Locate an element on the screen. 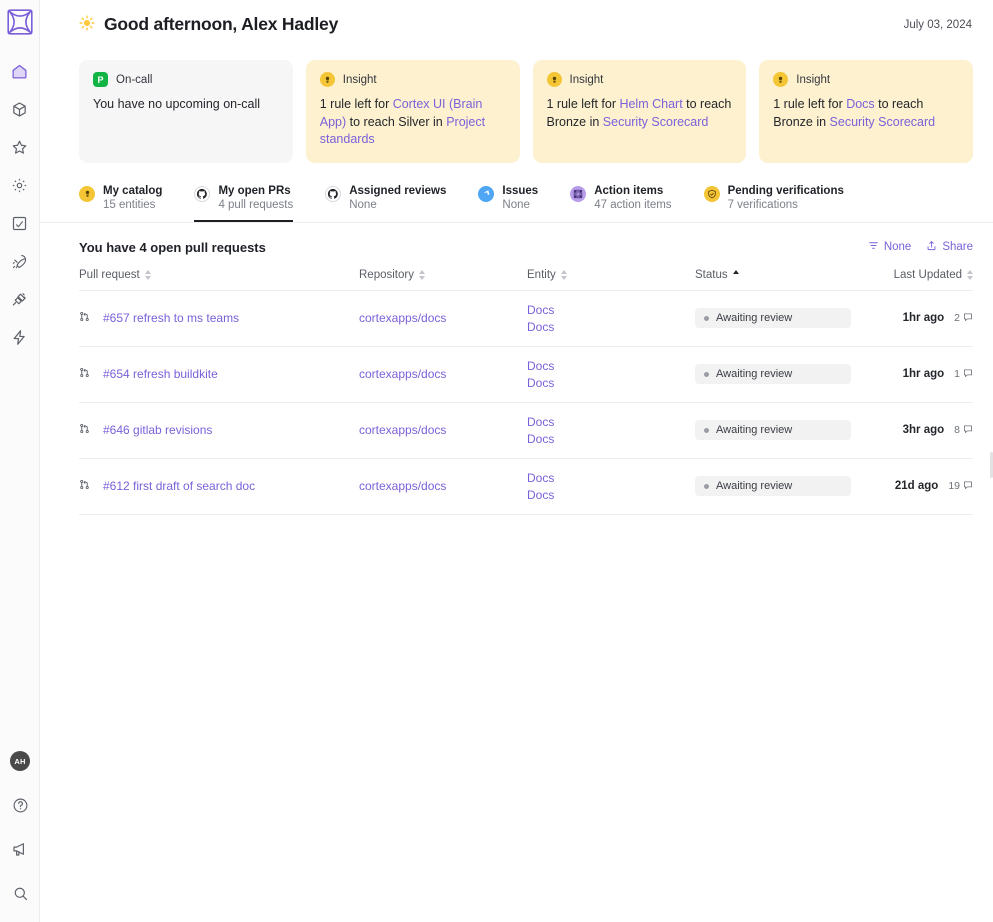  column-label: Last Updated is located at coordinates (927, 274).